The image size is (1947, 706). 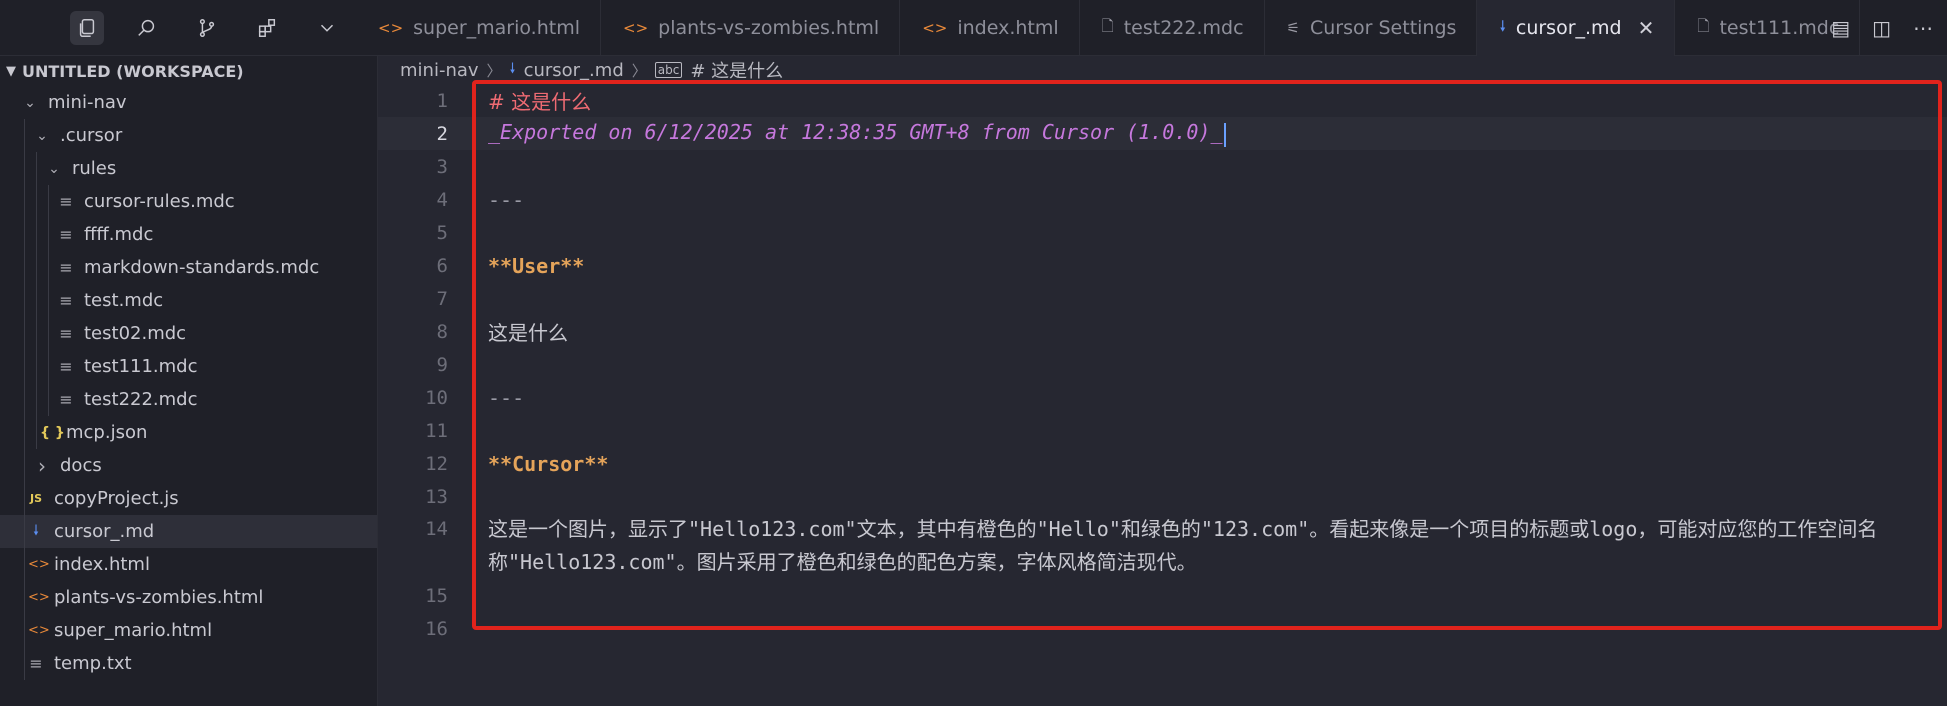 I want to click on breadcrumb-file: cursor_.md, so click(x=574, y=70).